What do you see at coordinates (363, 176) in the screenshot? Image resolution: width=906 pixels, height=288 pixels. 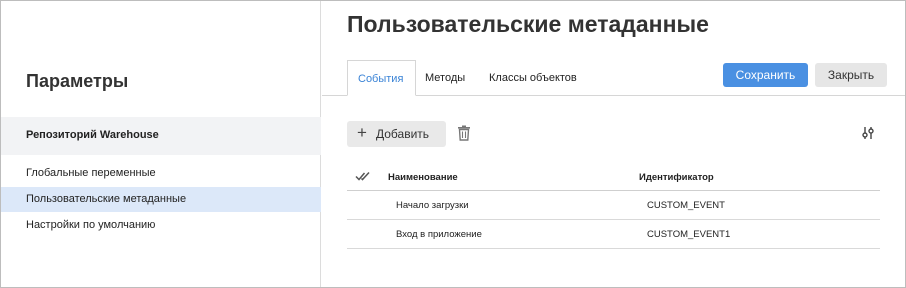 I see `select-all-check-icon` at bounding box center [363, 176].